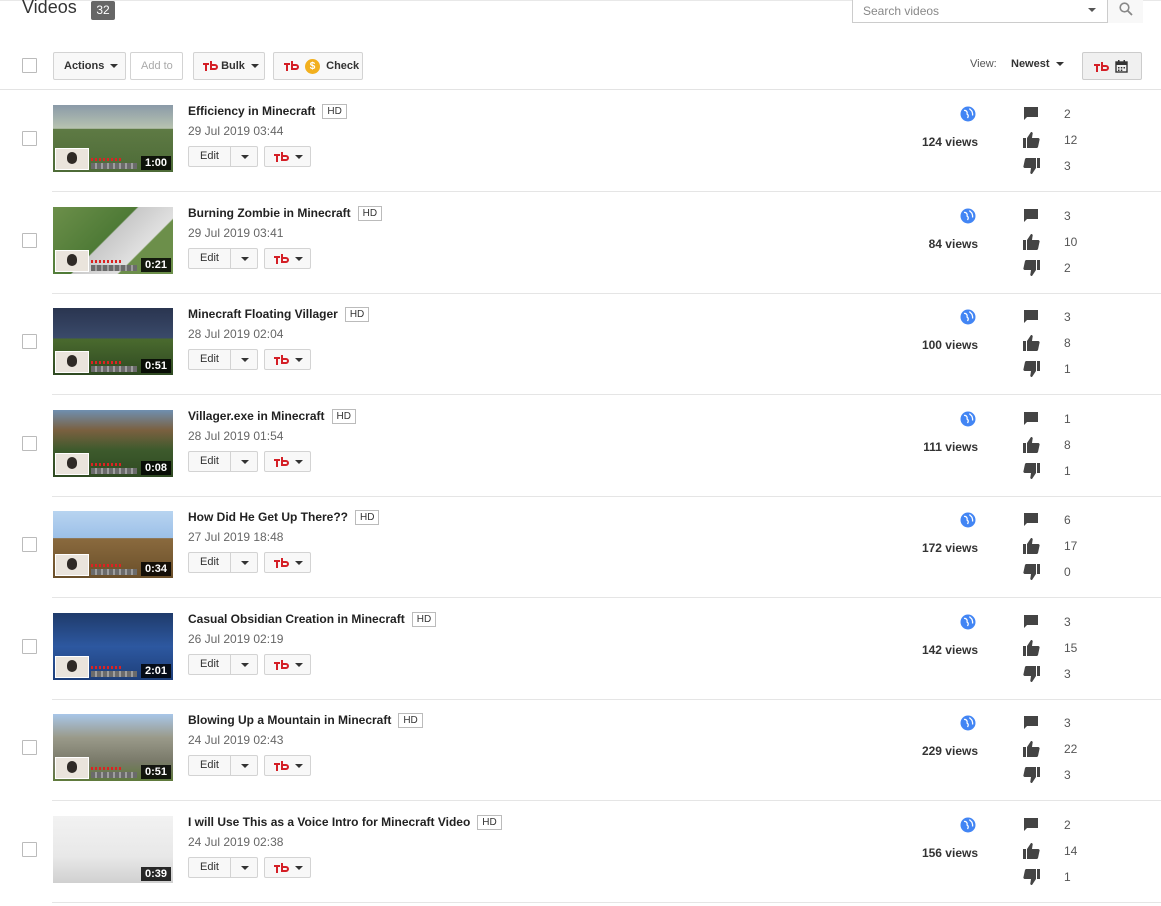 The image size is (1161, 906). Describe the element at coordinates (1067, 317) in the screenshot. I see `comment-count: 3` at that location.